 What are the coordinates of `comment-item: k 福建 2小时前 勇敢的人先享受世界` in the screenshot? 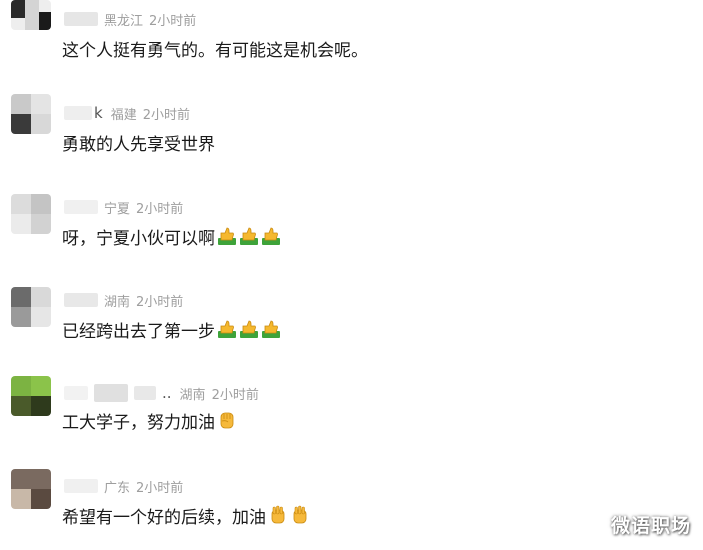 It's located at (351, 134).